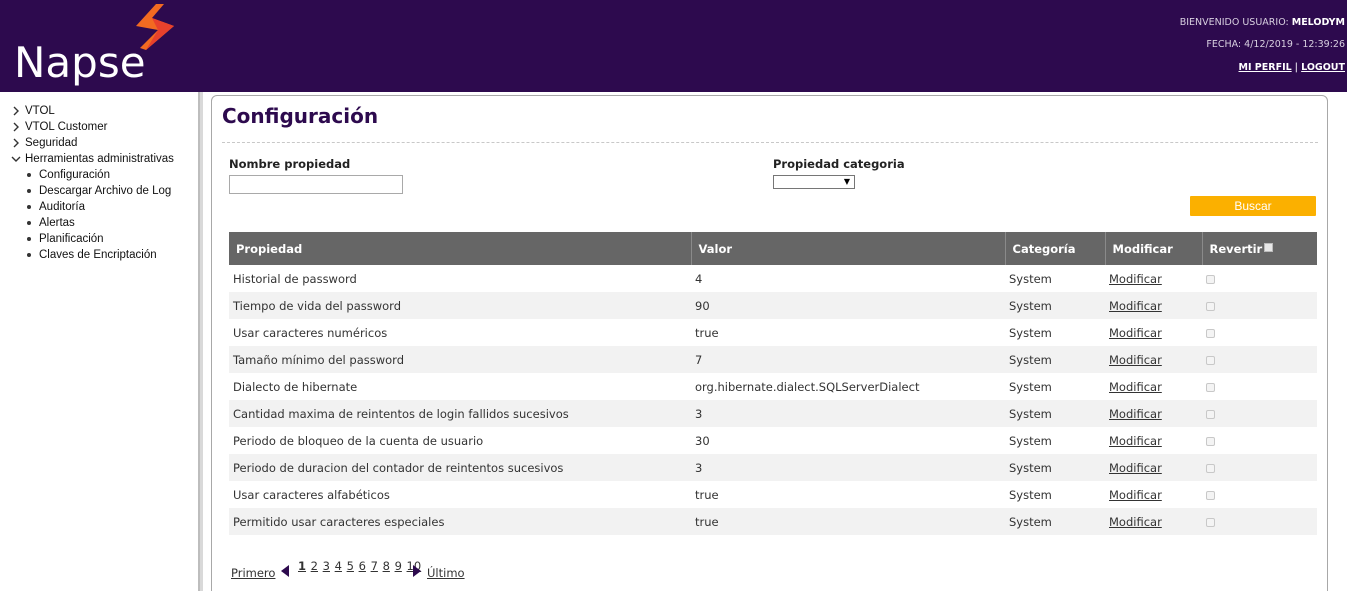 The width and height of the screenshot is (1347, 591). What do you see at coordinates (100, 111) in the screenshot?
I see `sidebar-item-vtol: VTOL` at bounding box center [100, 111].